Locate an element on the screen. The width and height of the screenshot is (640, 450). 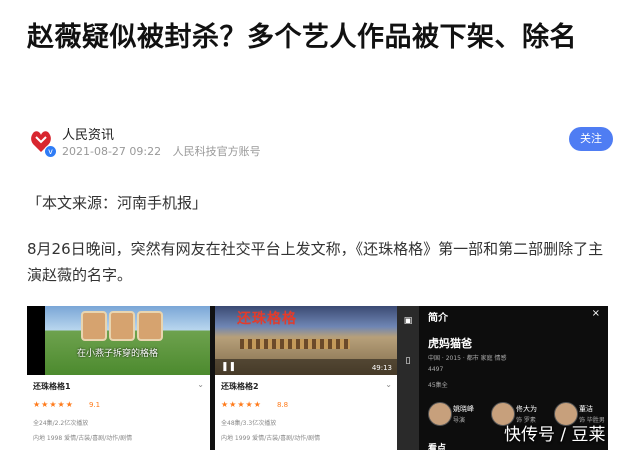
show-title-art: 还珠格格 is located at coordinates (267, 319).